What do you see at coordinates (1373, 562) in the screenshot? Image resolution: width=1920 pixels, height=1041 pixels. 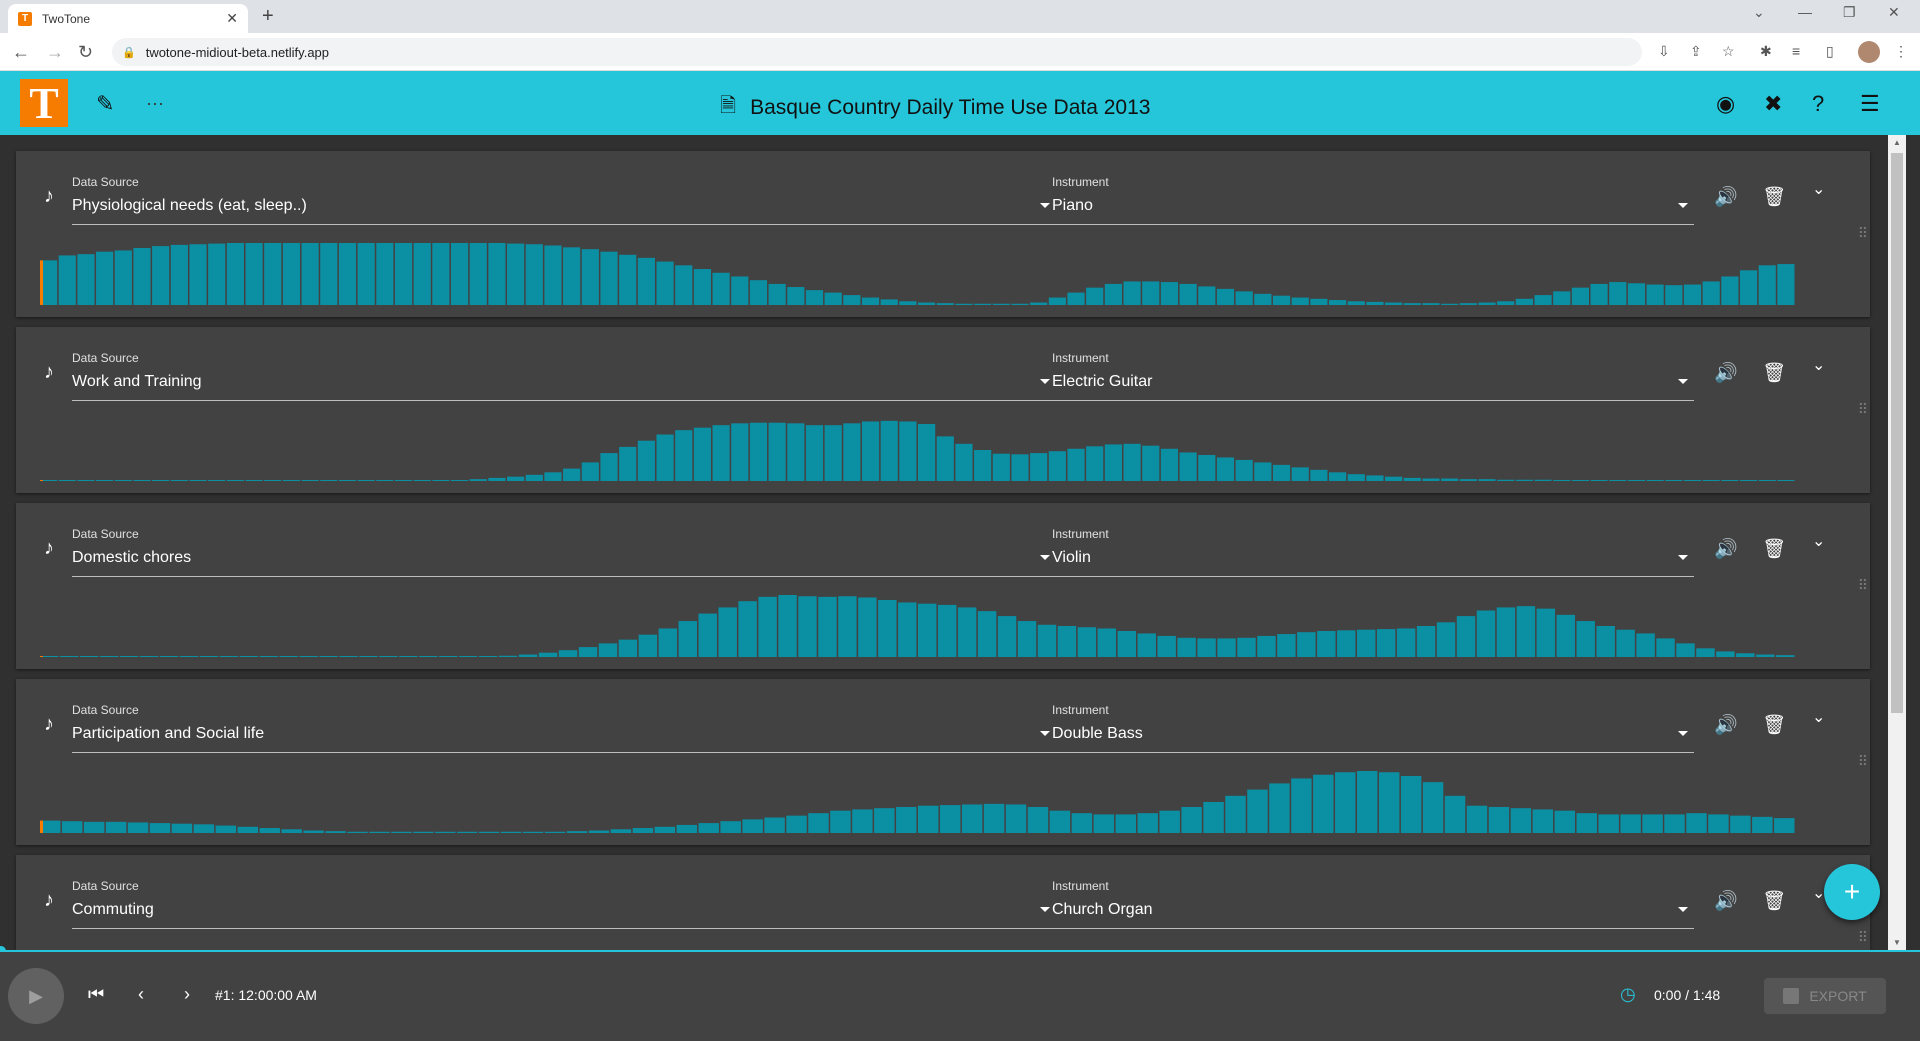 I see `instrument-select: Violin` at bounding box center [1373, 562].